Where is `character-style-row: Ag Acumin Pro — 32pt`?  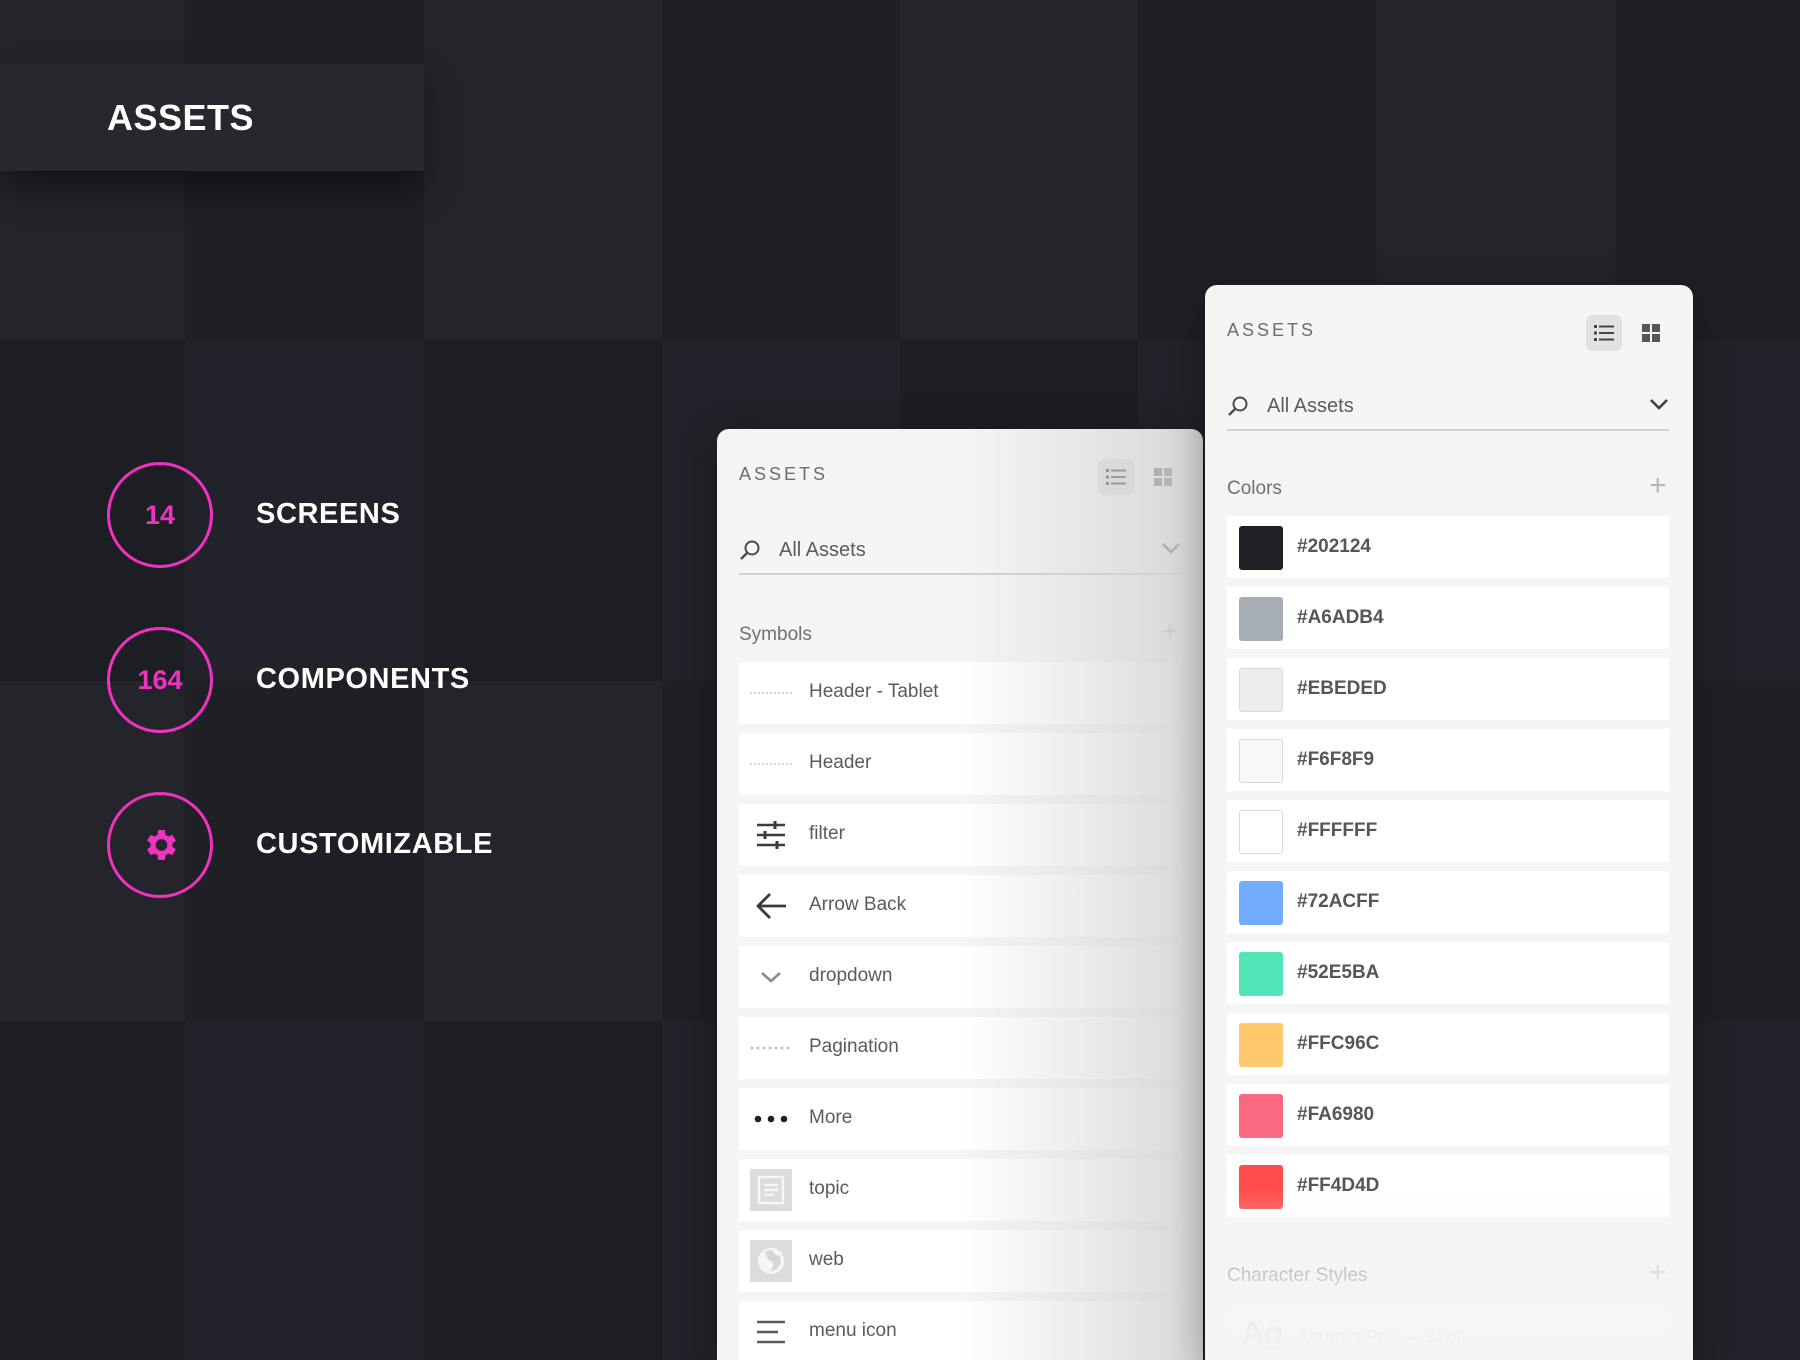 character-style-row: Ag Acumin Pro — 32pt is located at coordinates (1448, 1332).